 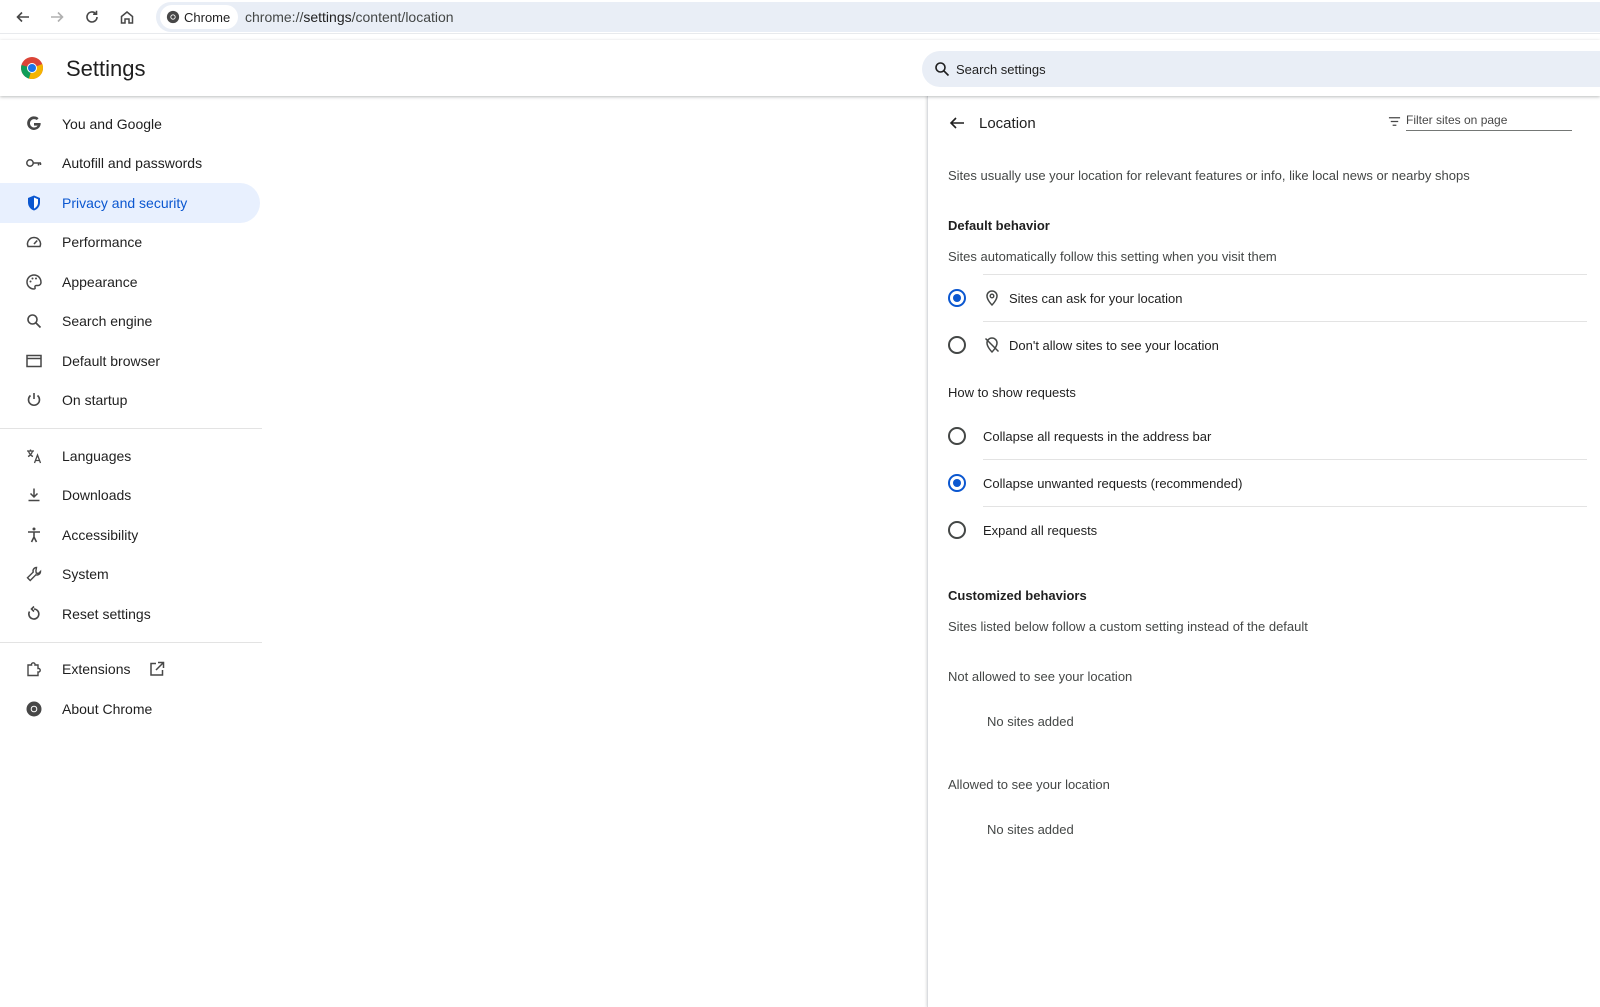 What do you see at coordinates (1457, 120) in the screenshot?
I see `filter-placeholder: Filter sites on page` at bounding box center [1457, 120].